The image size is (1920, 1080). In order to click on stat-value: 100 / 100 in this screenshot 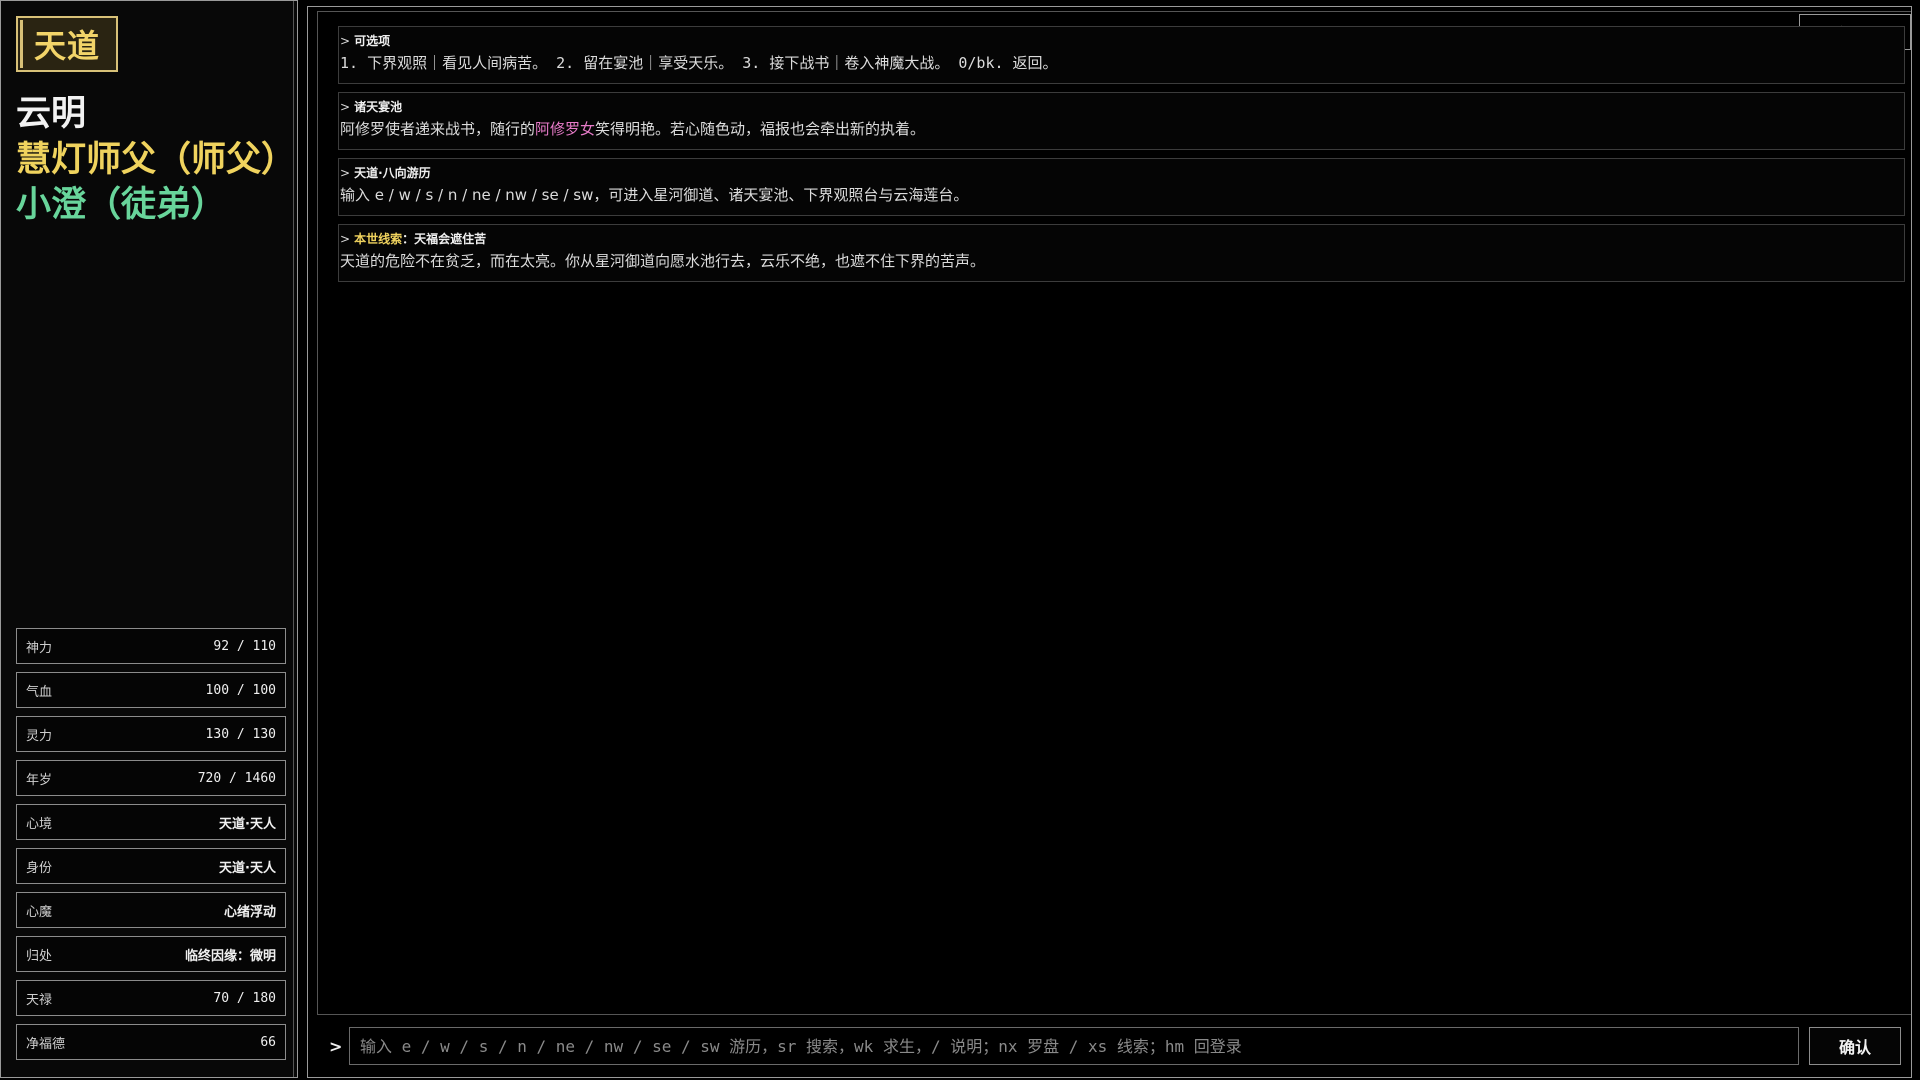, I will do `click(240, 690)`.